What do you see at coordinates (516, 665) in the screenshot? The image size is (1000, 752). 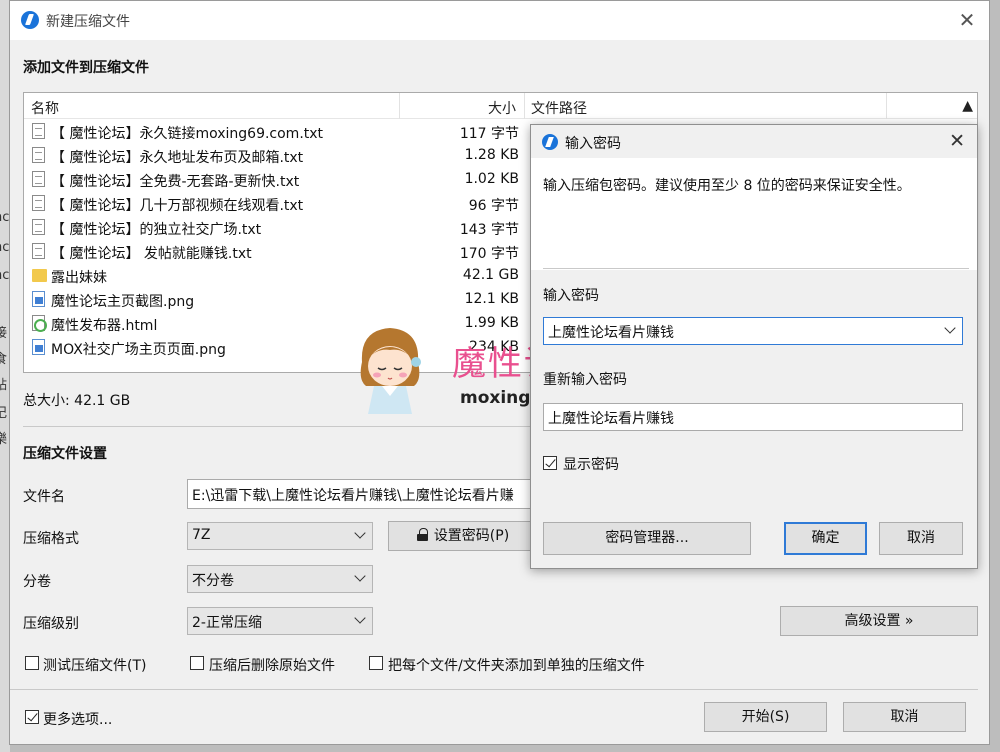 I see `separate-archives-label: 把每个文件/文件夹添加到单独的压缩文件` at bounding box center [516, 665].